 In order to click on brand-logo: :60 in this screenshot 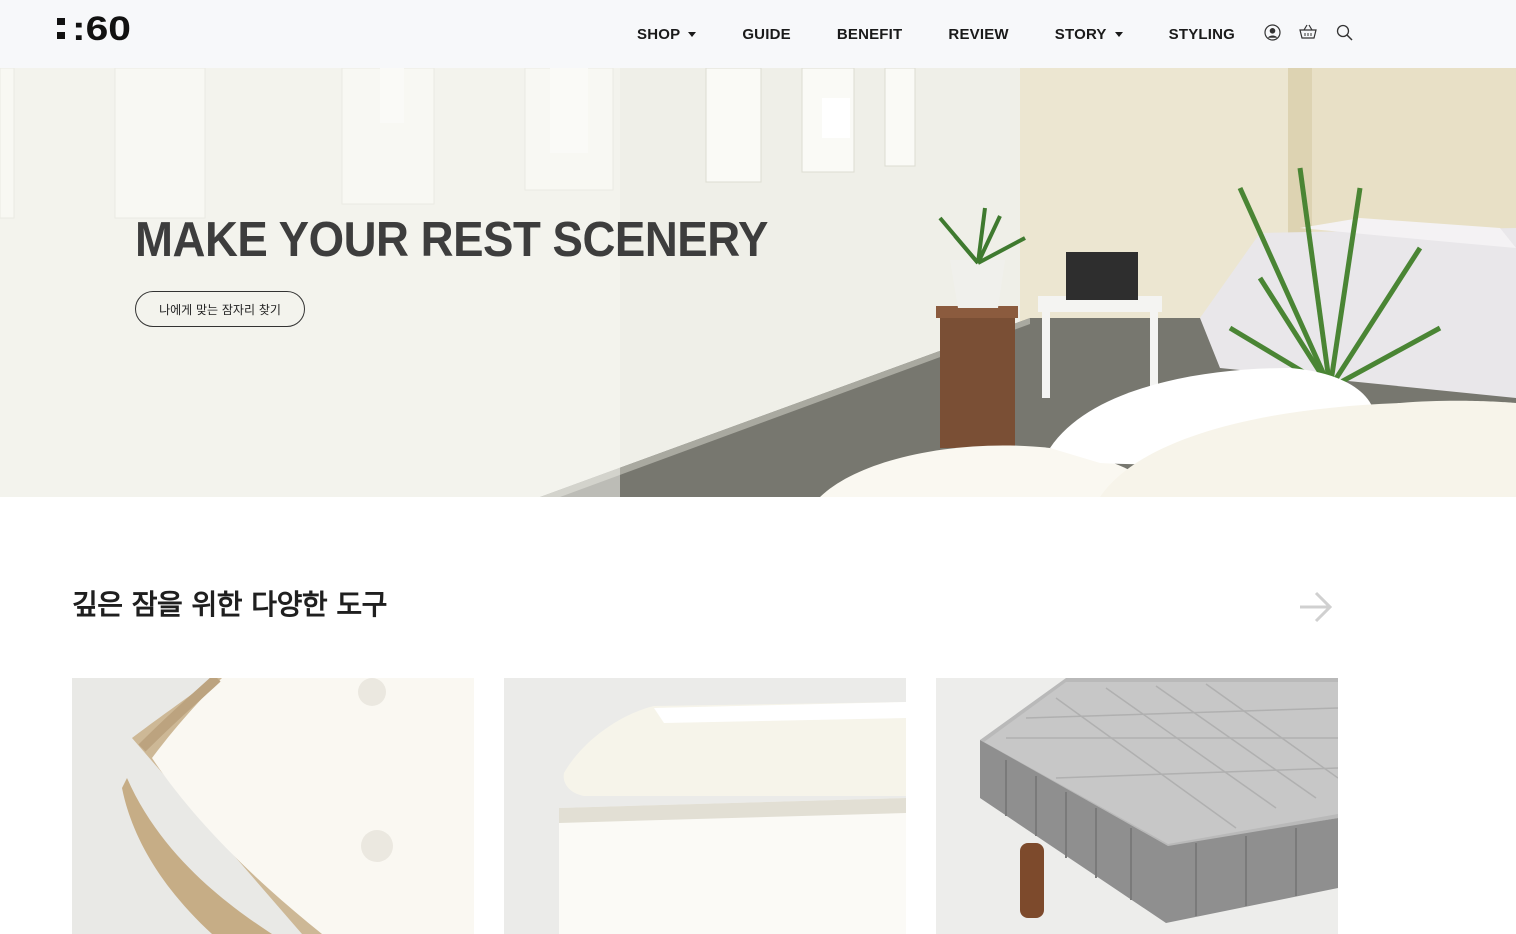, I will do `click(102, 29)`.